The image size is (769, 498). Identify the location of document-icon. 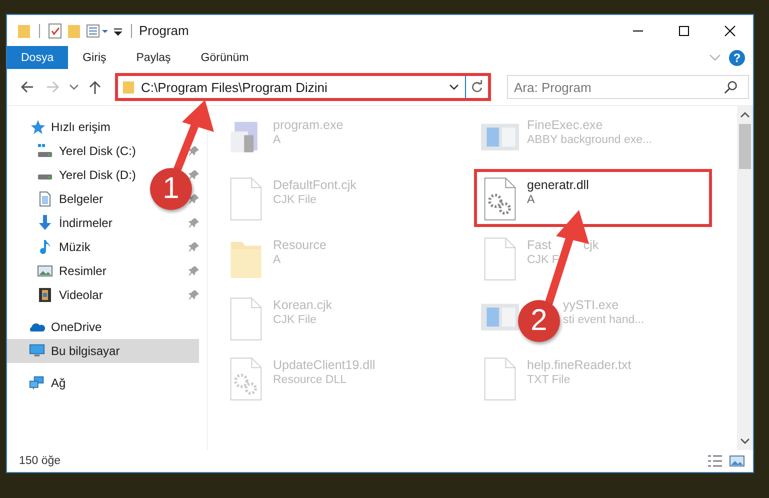
(45, 199).